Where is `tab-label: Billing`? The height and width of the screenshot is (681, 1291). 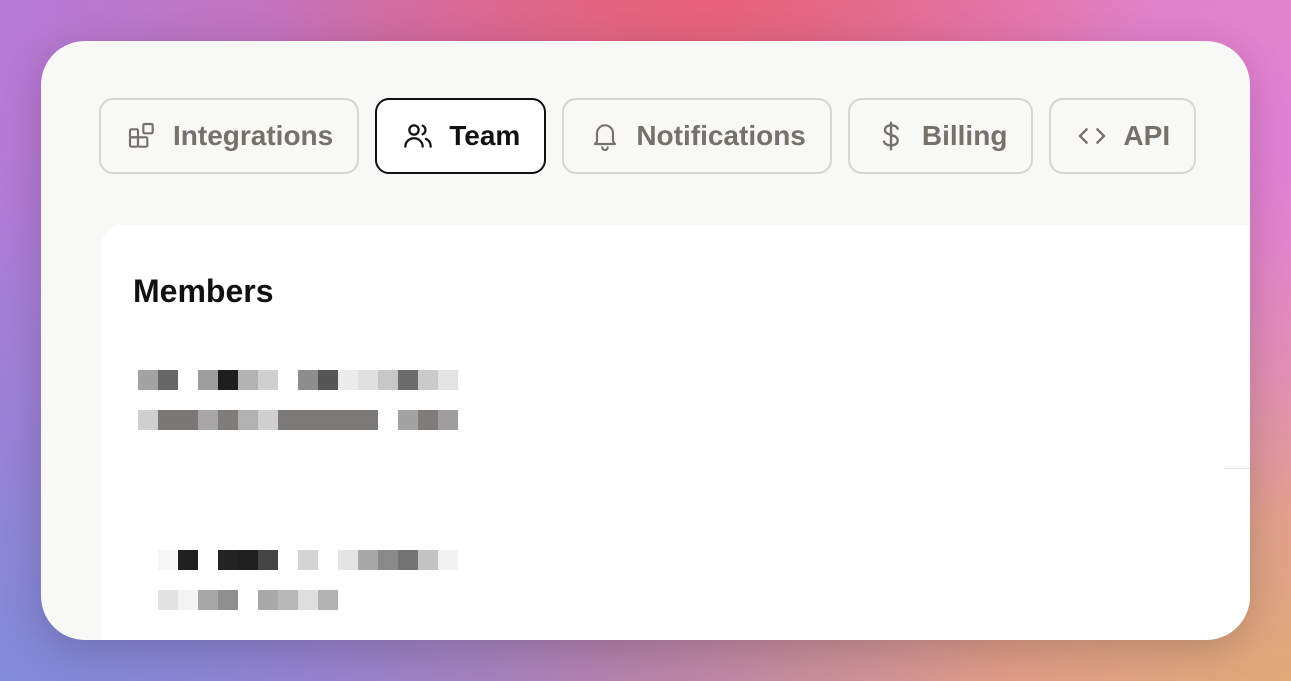
tab-label: Billing is located at coordinates (964, 135).